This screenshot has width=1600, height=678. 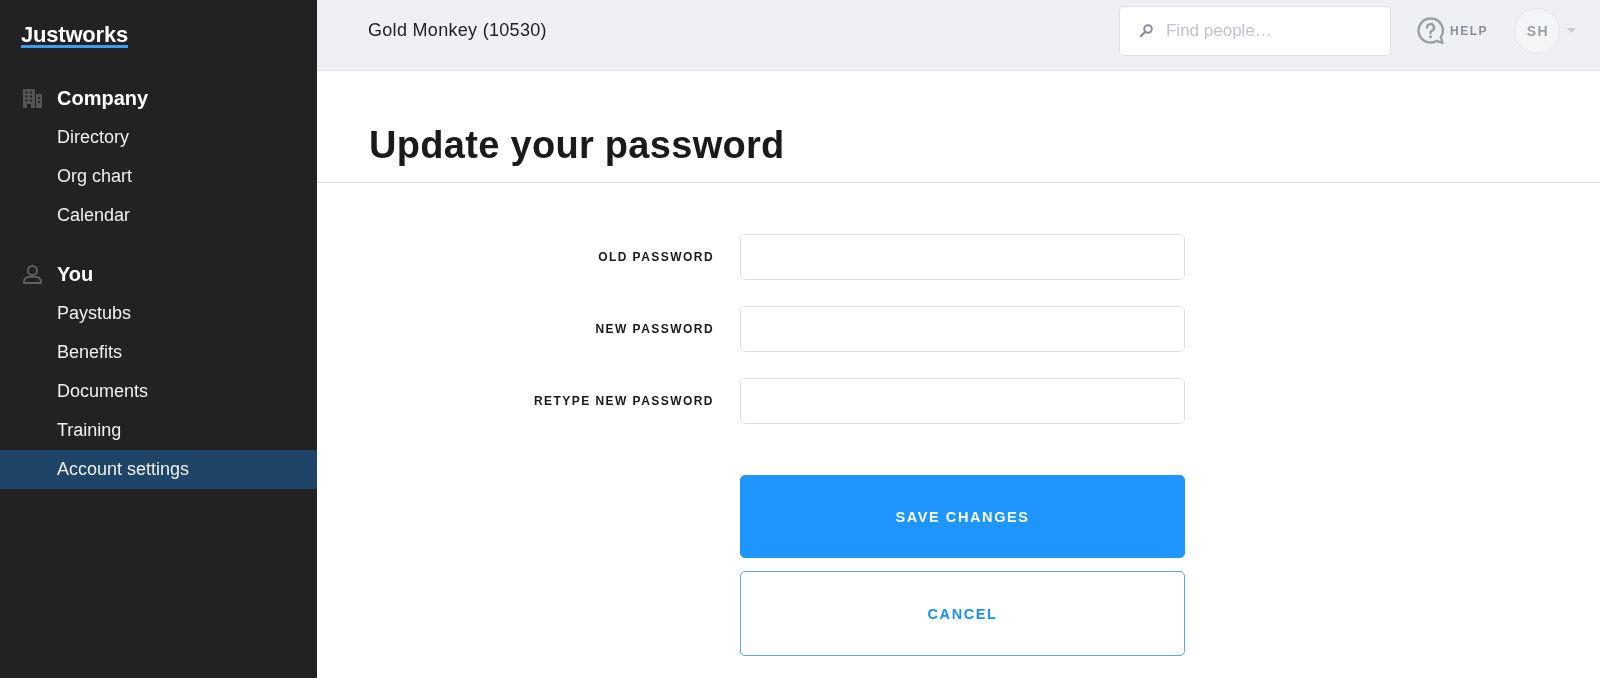 I want to click on field-label: RETYPE NEW PASSWORD, so click(x=624, y=401).